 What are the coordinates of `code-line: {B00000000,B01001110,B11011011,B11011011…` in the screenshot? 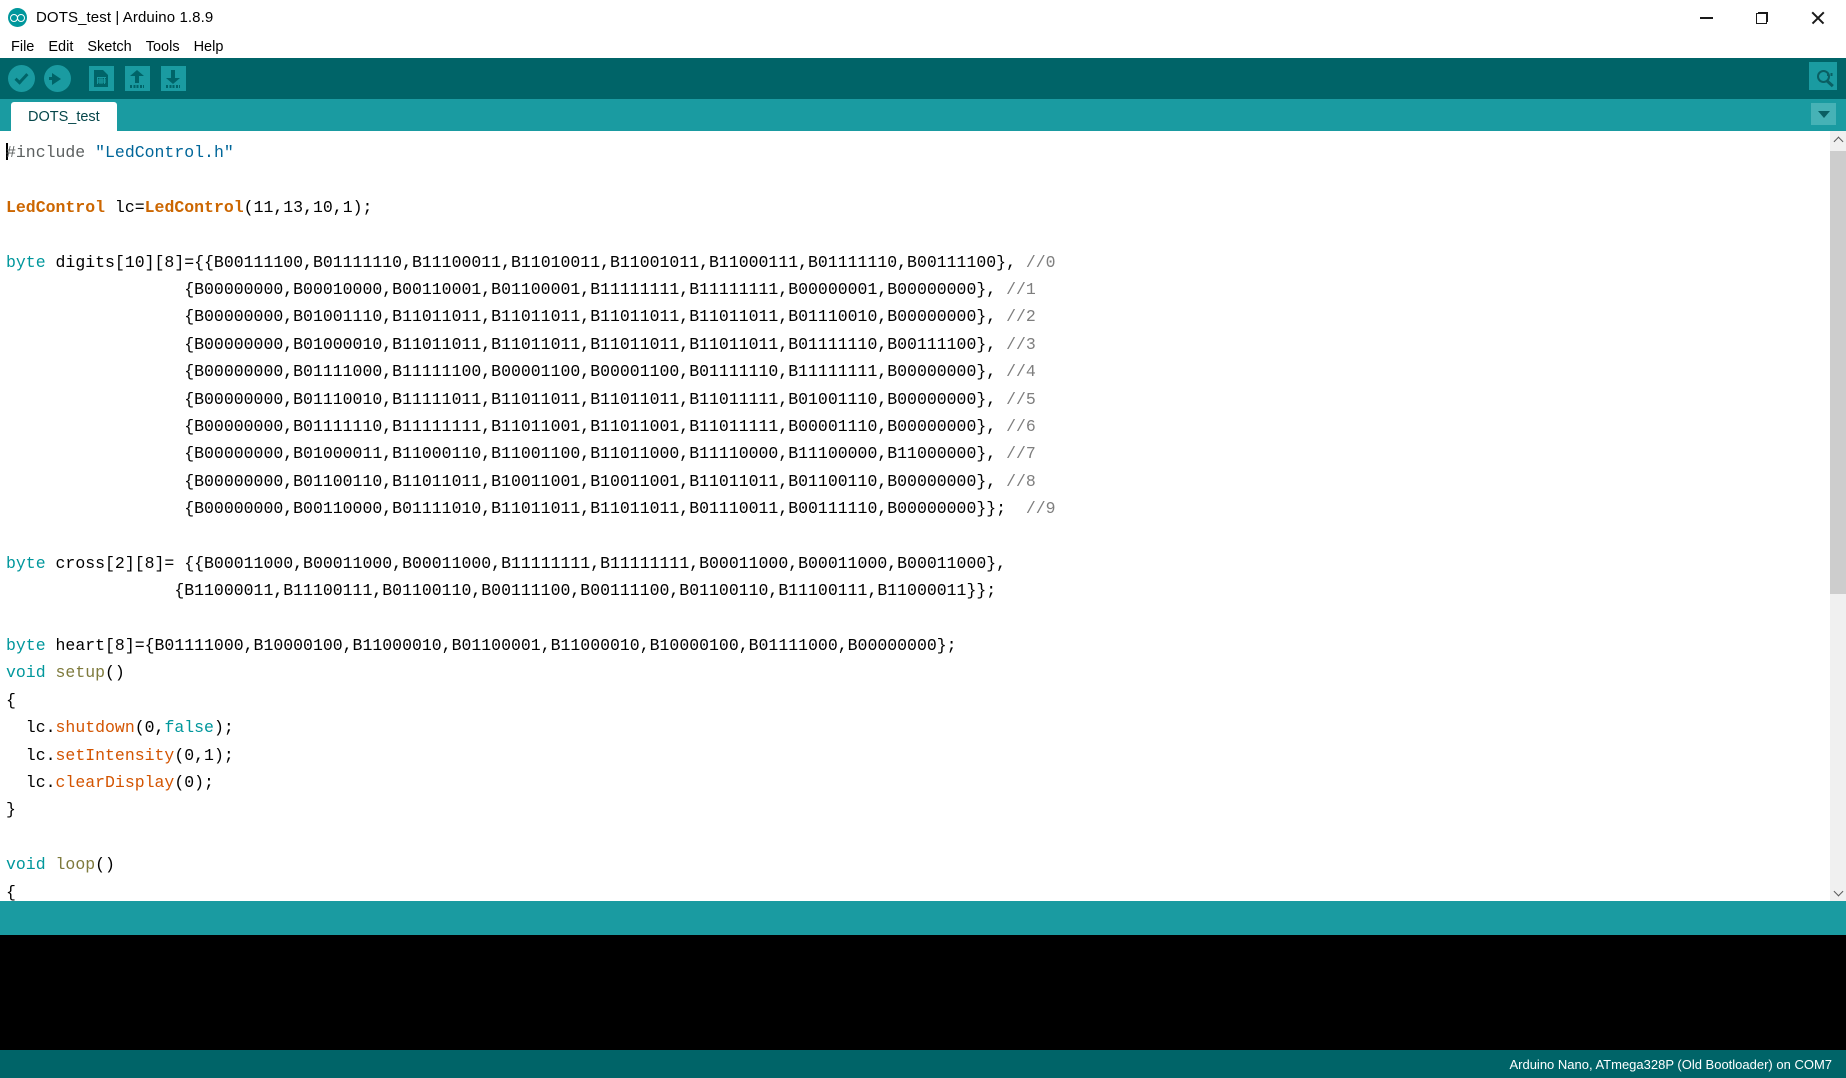 It's located at (917, 316).